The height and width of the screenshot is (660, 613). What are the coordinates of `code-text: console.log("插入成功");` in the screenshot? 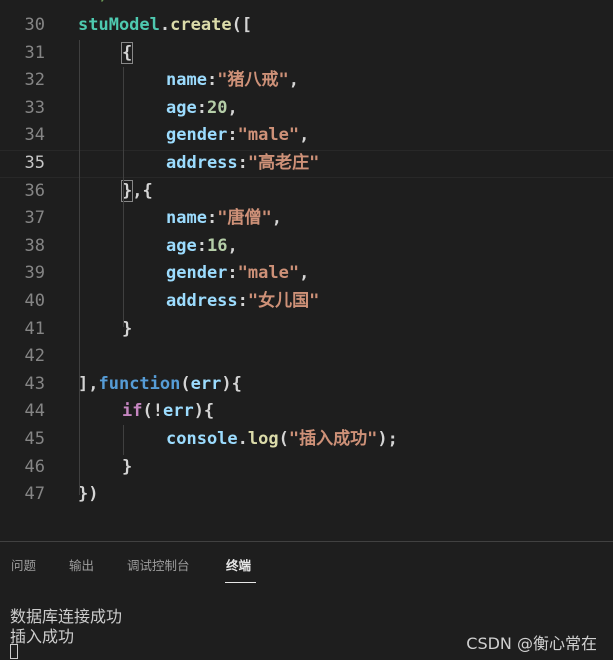 It's located at (282, 440).